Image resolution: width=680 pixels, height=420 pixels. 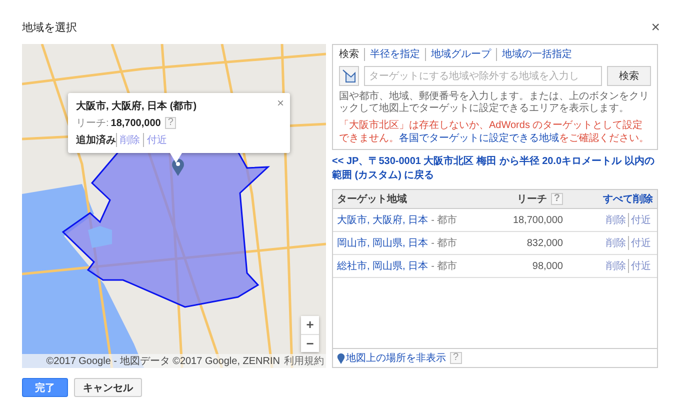 I want to click on error-message: 「大阪市北区」は存在しないか、AdWords のターゲットとして設定できません。各国でターゲットに設定できる地域をご確認ください。, so click(x=494, y=132).